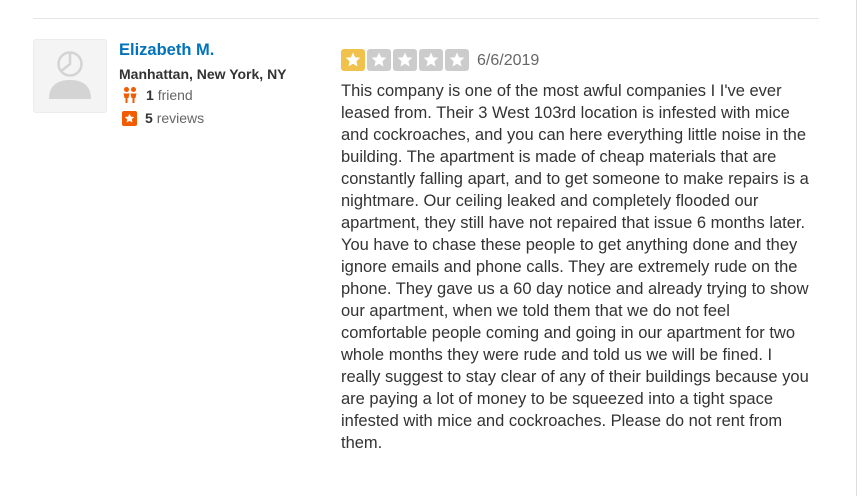 This screenshot has width=865, height=496. I want to click on reviews-stat: 5 reviews, so click(163, 118).